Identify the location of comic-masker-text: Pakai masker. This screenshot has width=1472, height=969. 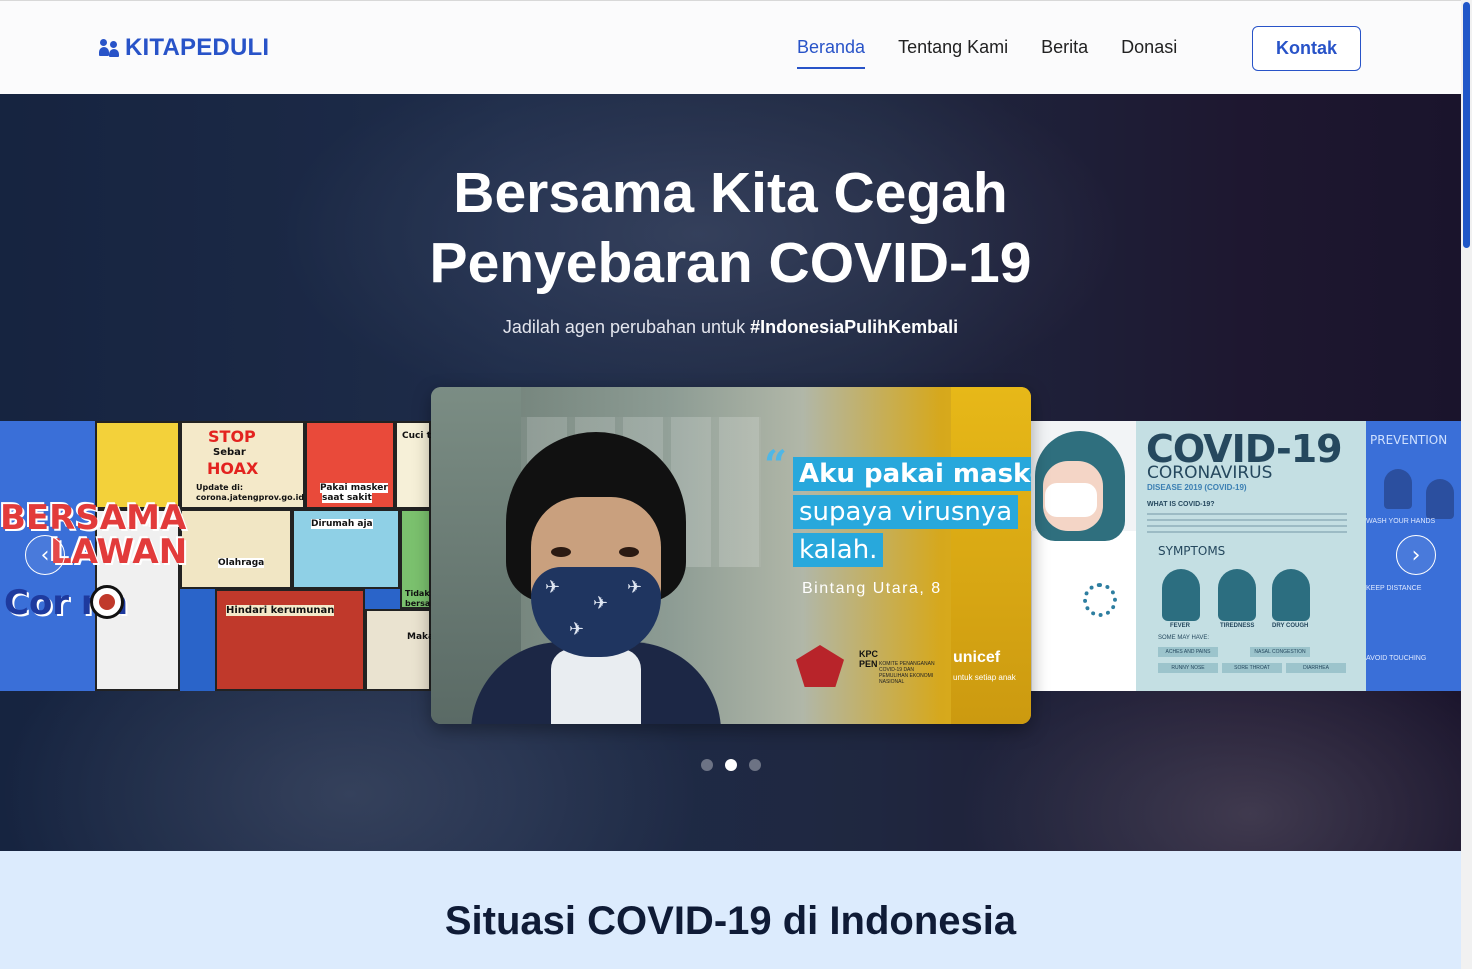
(354, 488).